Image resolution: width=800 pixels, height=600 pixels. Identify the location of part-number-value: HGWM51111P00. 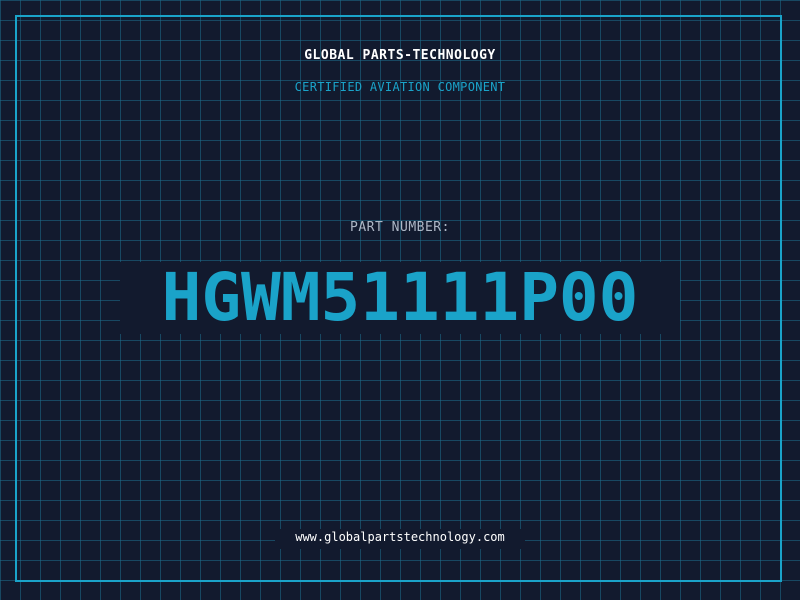
(400, 297).